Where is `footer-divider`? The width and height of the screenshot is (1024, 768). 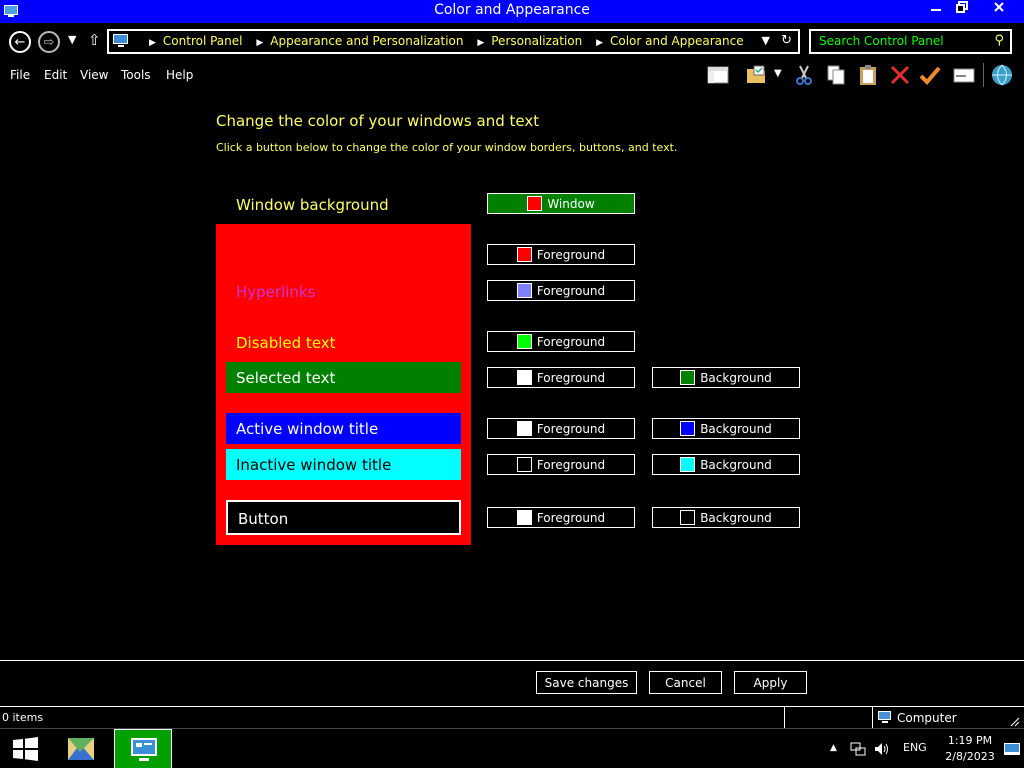
footer-divider is located at coordinates (512, 660).